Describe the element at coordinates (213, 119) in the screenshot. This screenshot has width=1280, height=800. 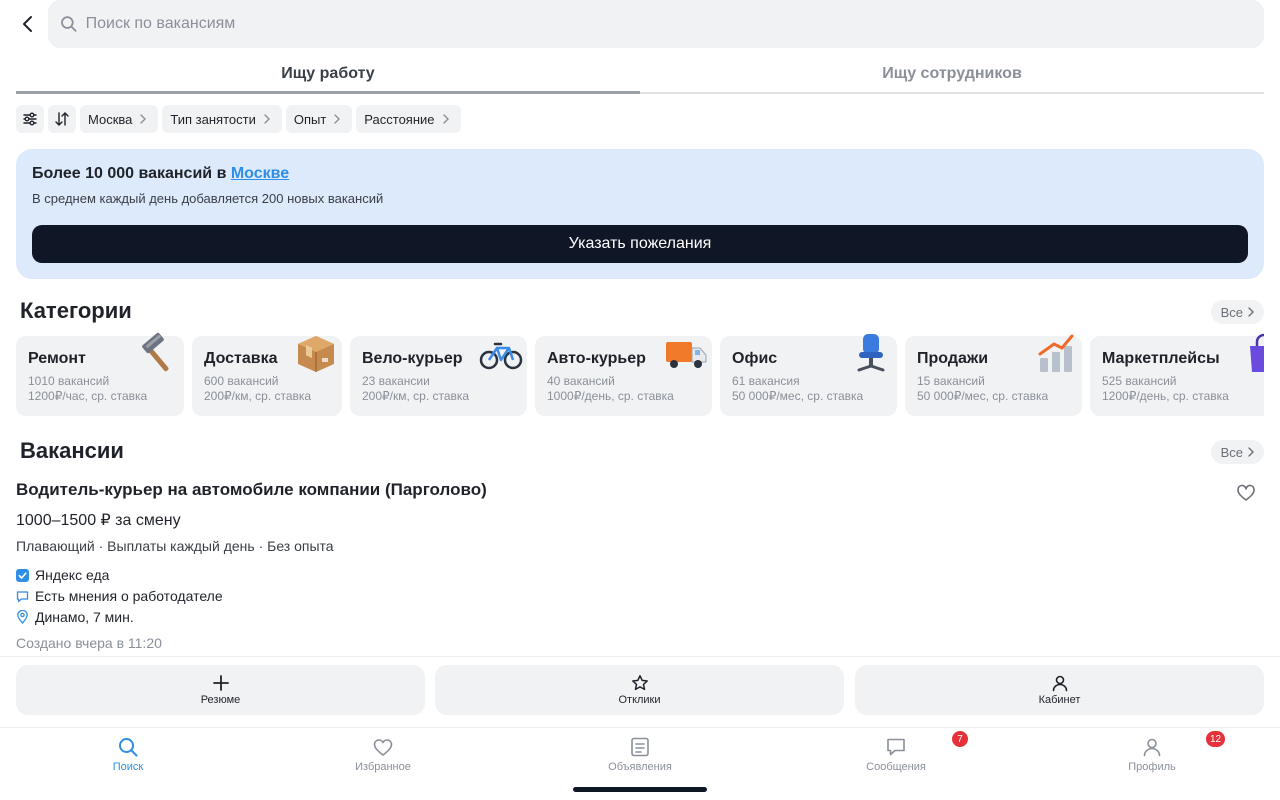
I see `filter-chip-label: Тип занятости` at that location.